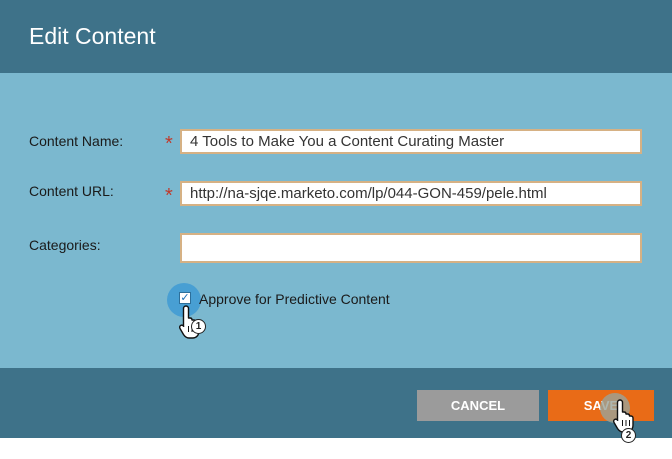  I want to click on cancel-button: CANCEL, so click(478, 405).